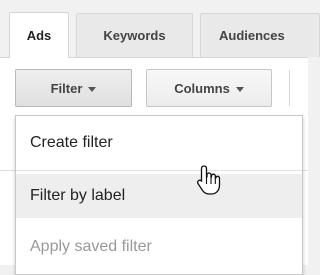 The width and height of the screenshot is (320, 275). Describe the element at coordinates (252, 35) in the screenshot. I see `tab-audiences-label: Audiences` at that location.